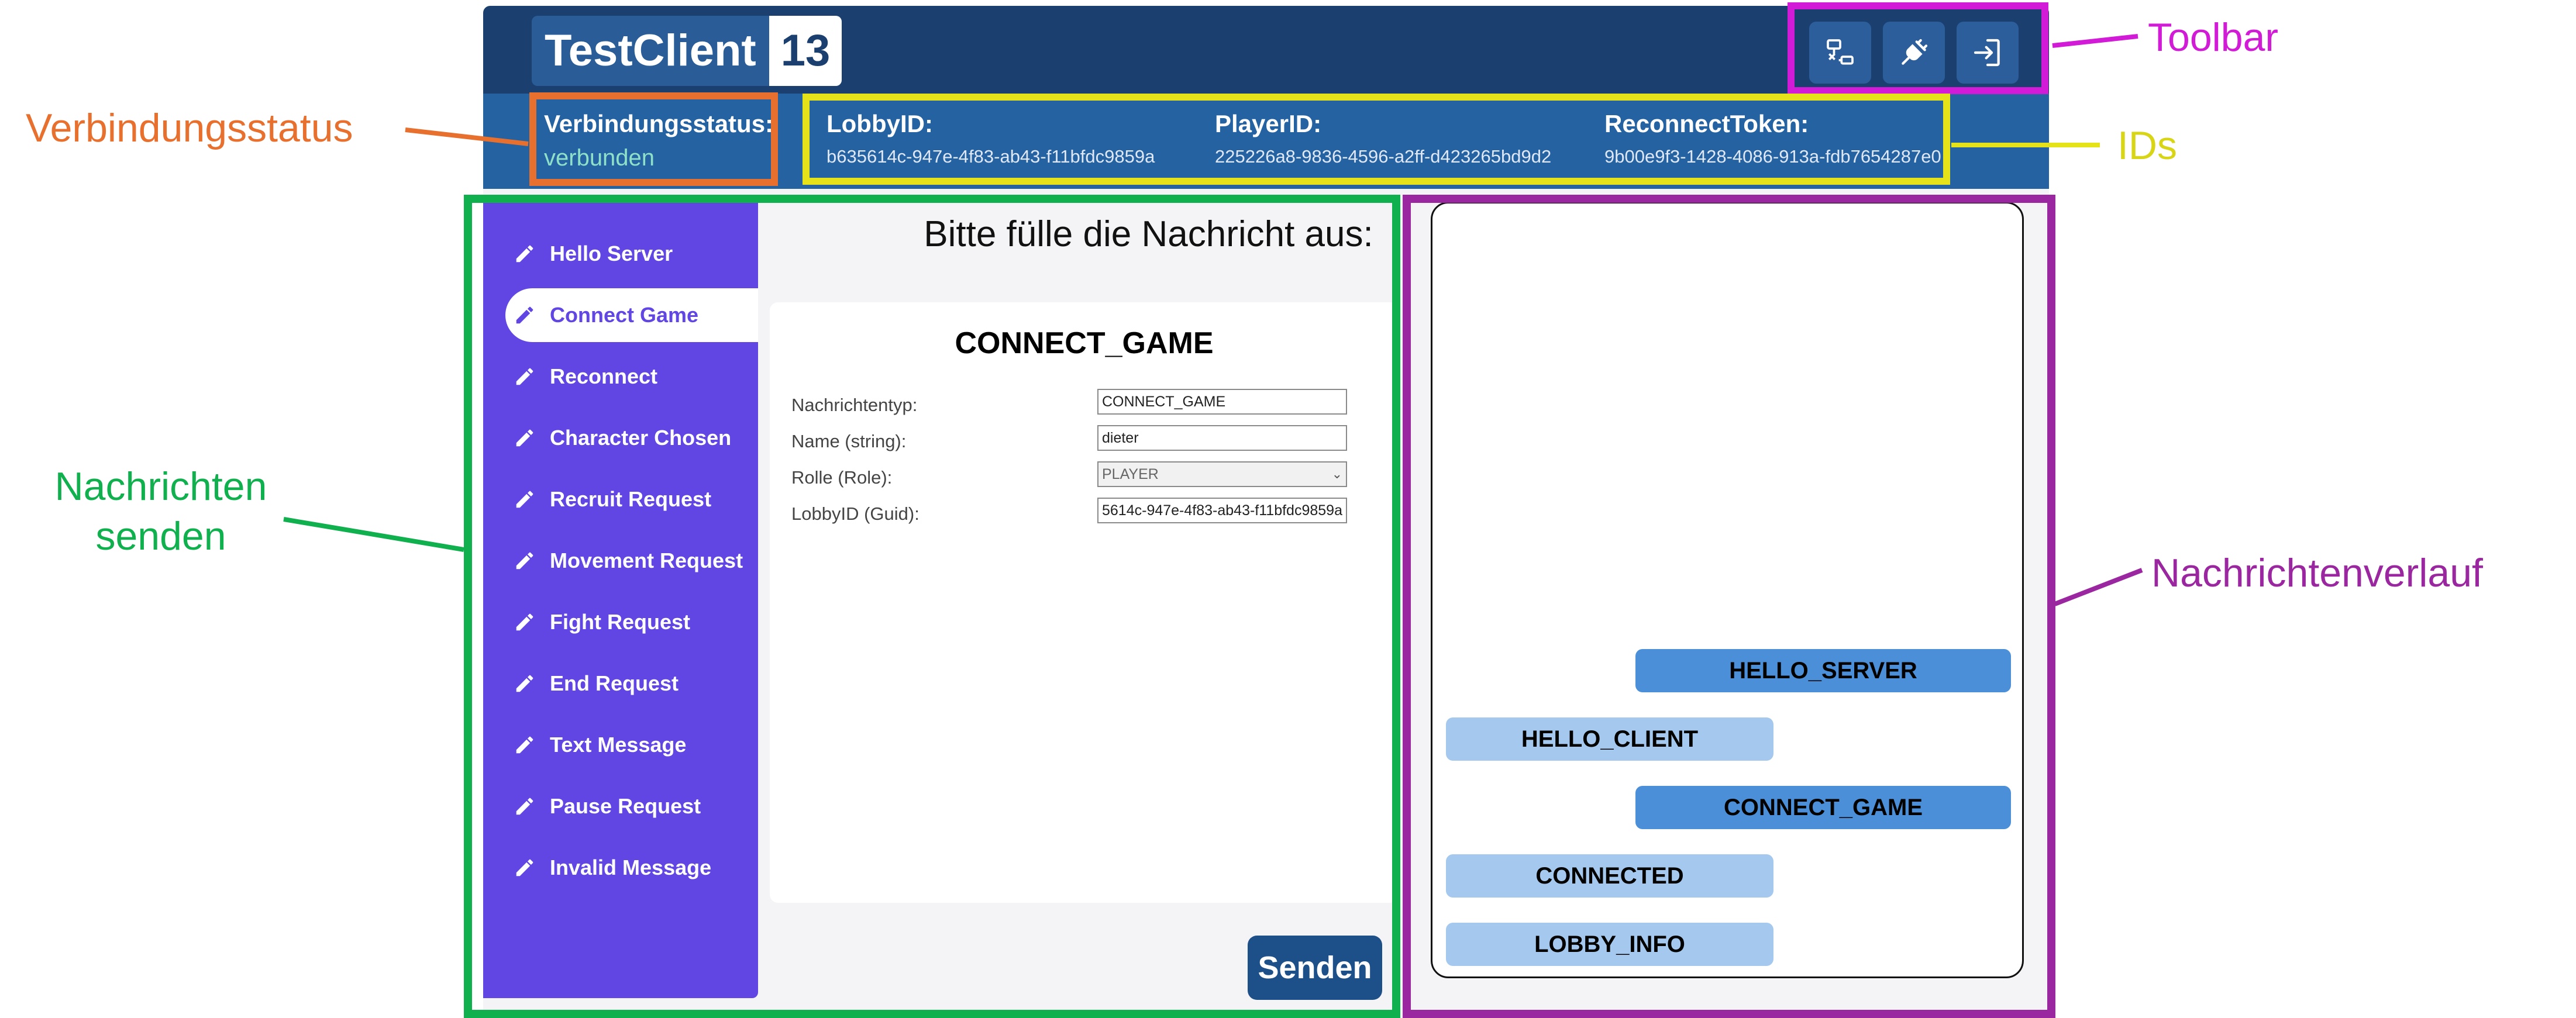 This screenshot has height=1018, width=2576. What do you see at coordinates (2098, 587) in the screenshot?
I see `history-leader-line` at bounding box center [2098, 587].